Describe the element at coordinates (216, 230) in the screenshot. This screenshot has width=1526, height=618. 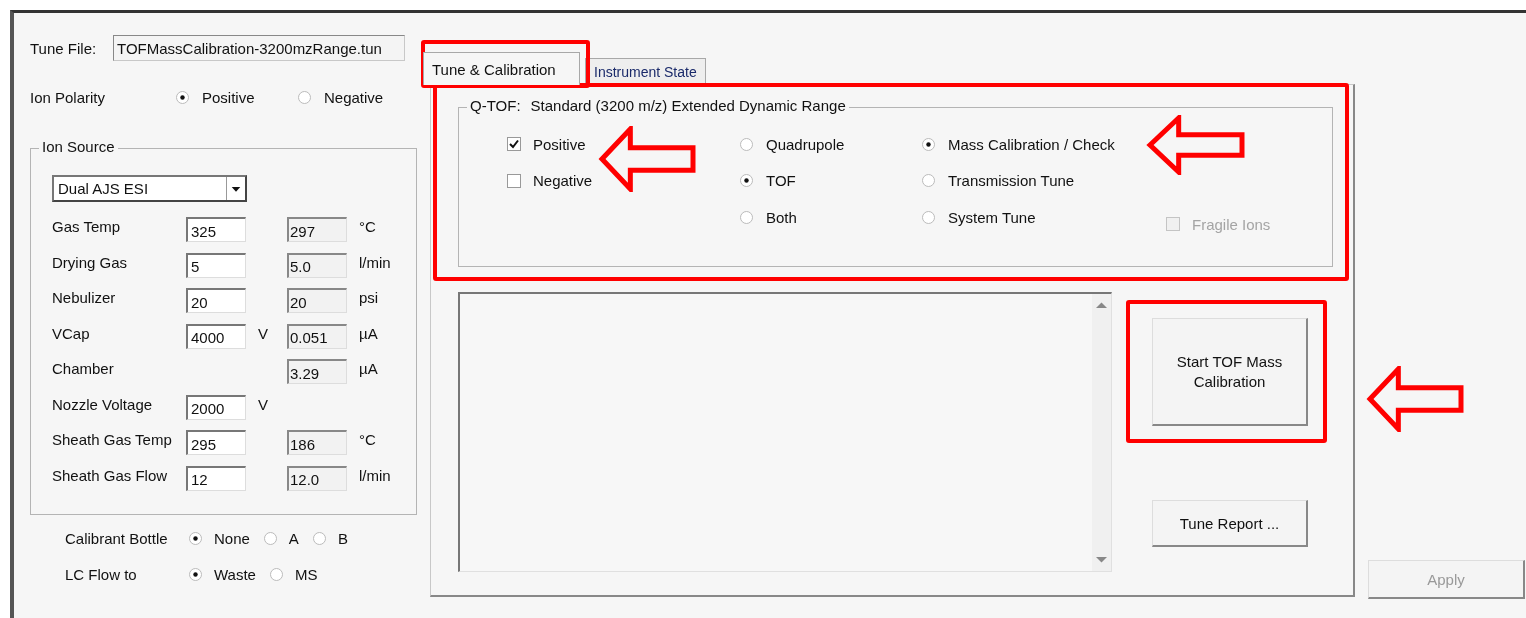
I see `setpoint-field: 325` at that location.